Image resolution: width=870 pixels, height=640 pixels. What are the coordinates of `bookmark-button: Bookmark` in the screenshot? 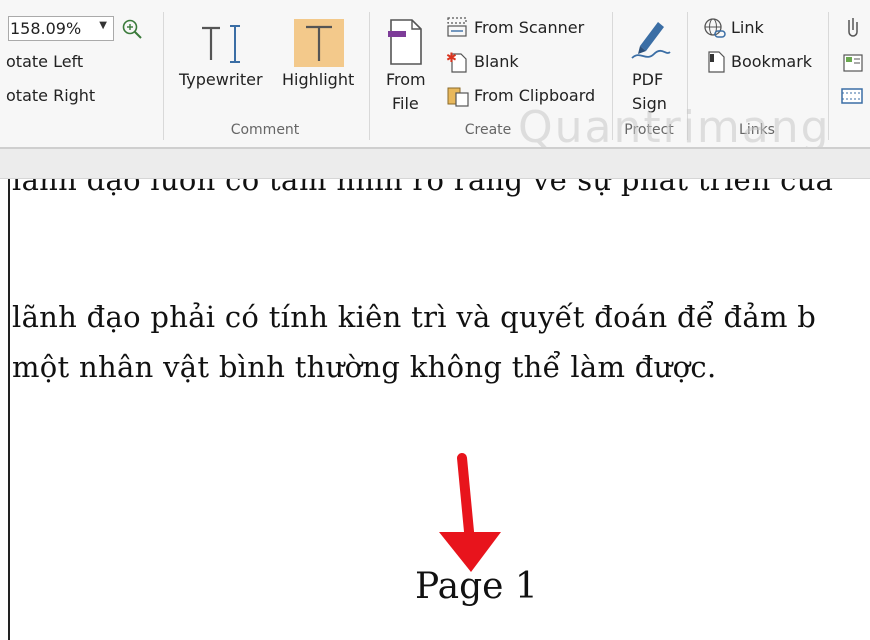 It's located at (771, 61).